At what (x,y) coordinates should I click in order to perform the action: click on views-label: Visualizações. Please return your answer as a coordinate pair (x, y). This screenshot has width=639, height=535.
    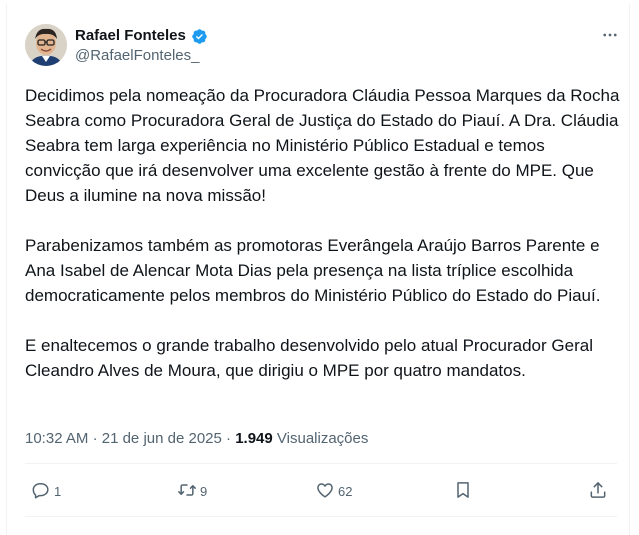
    Looking at the image, I should click on (322, 438).